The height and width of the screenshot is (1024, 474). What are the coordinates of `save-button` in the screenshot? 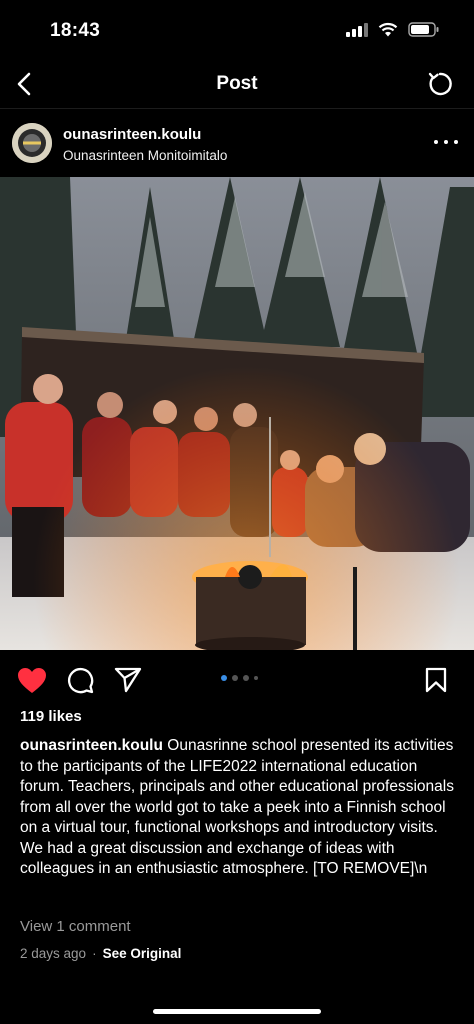 It's located at (436, 680).